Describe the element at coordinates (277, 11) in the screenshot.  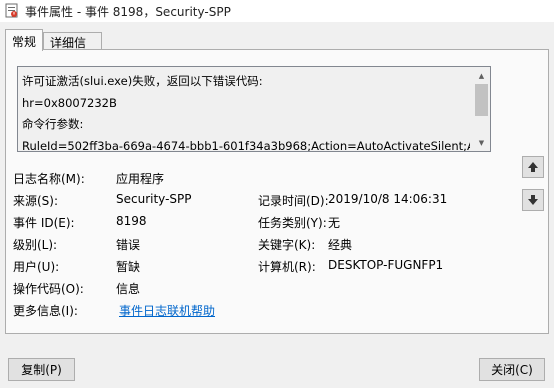
I see `title-bar: 事件属性 - 事件 8198，Security-SPP` at that location.